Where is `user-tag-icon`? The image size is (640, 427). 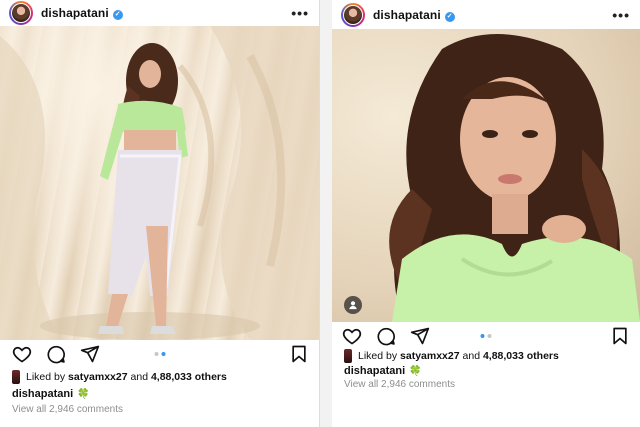
user-tag-icon is located at coordinates (353, 305).